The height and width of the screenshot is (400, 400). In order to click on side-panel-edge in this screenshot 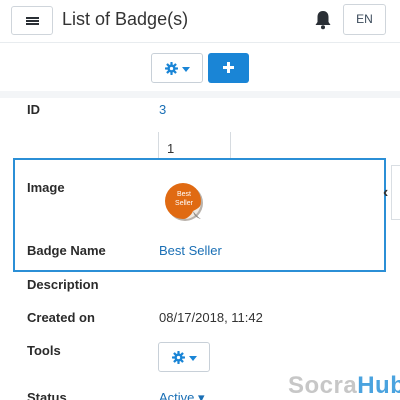, I will do `click(395, 192)`.